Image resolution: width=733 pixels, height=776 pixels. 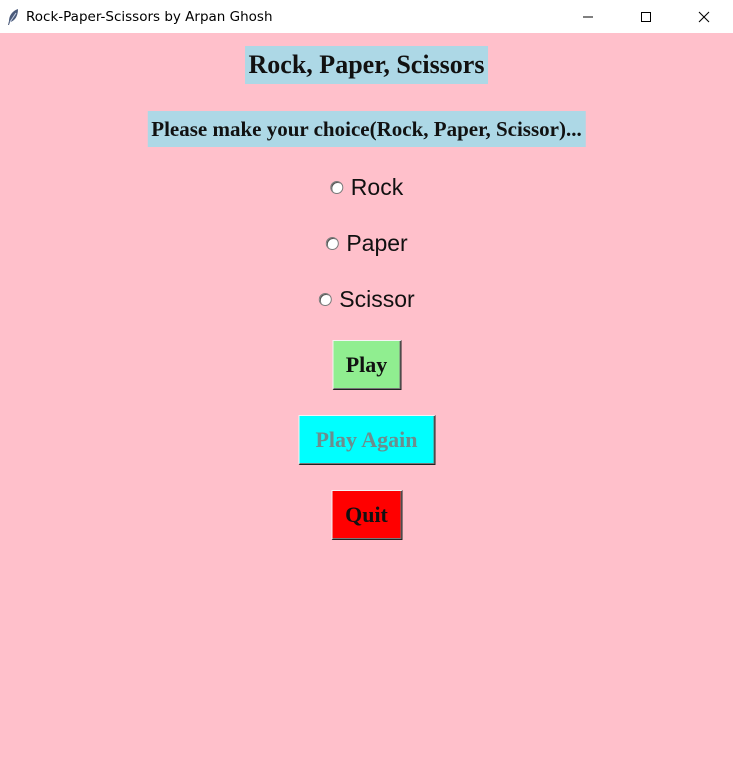 I want to click on minimize-icon, so click(x=588, y=16).